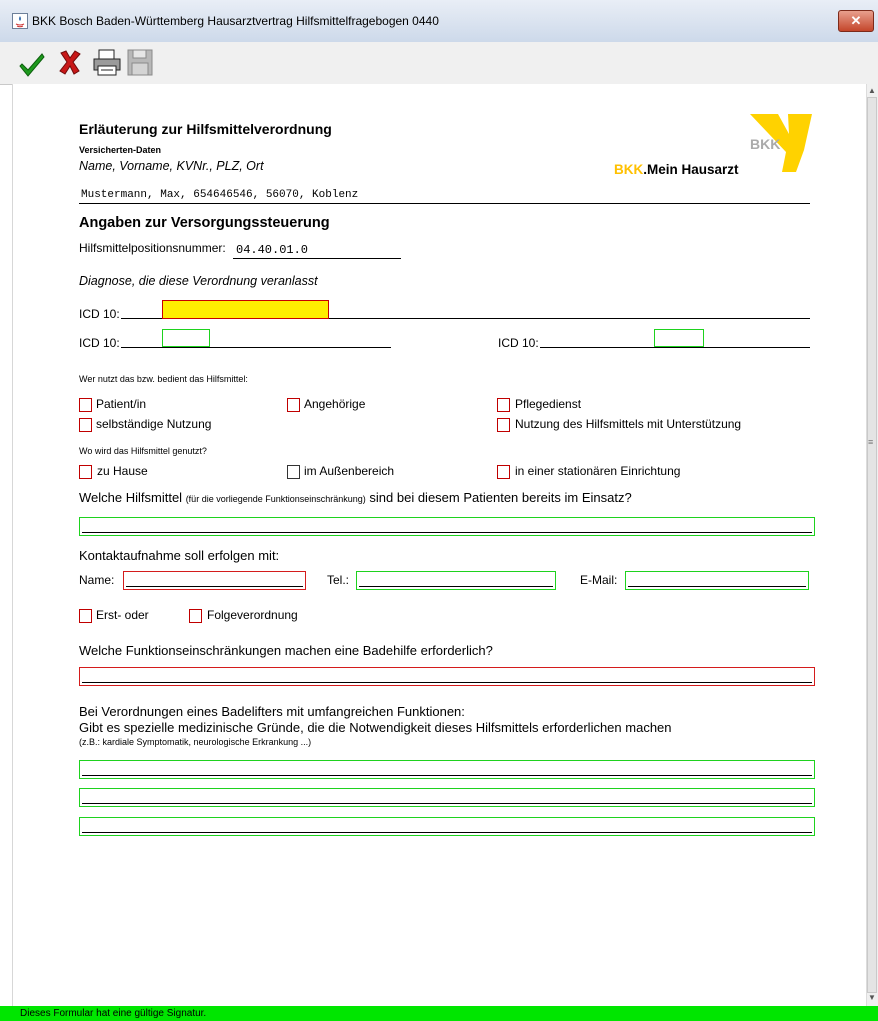 The width and height of the screenshot is (878, 1021). Describe the element at coordinates (85, 472) in the screenshot. I see `checkbox-at-home` at that location.